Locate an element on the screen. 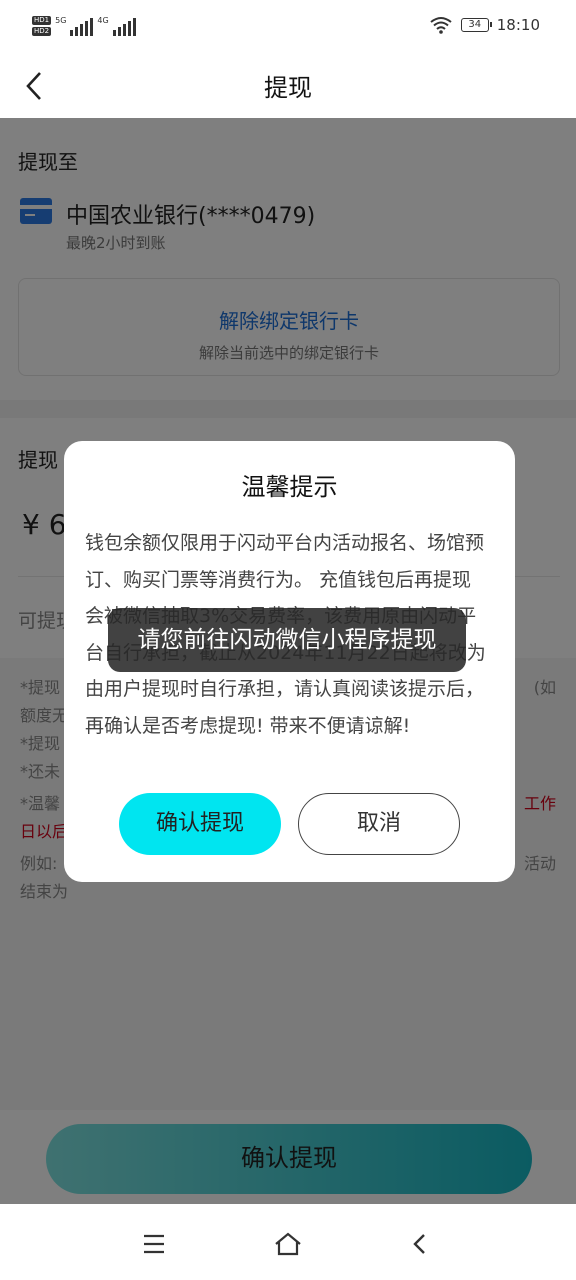  menu-icon is located at coordinates (154, 1244).